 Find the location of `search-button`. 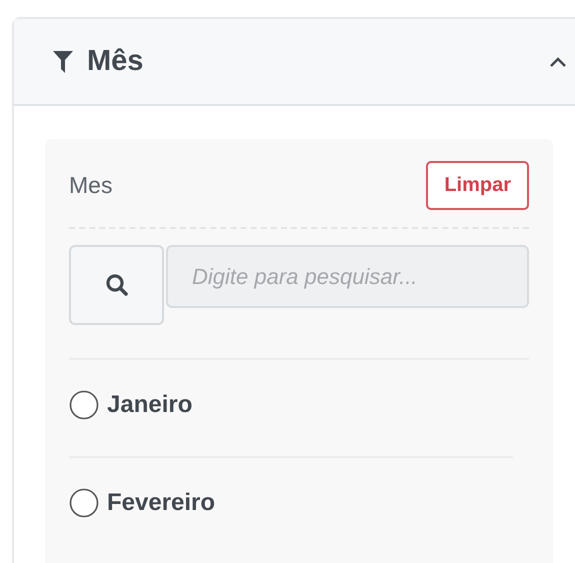

search-button is located at coordinates (116, 285).